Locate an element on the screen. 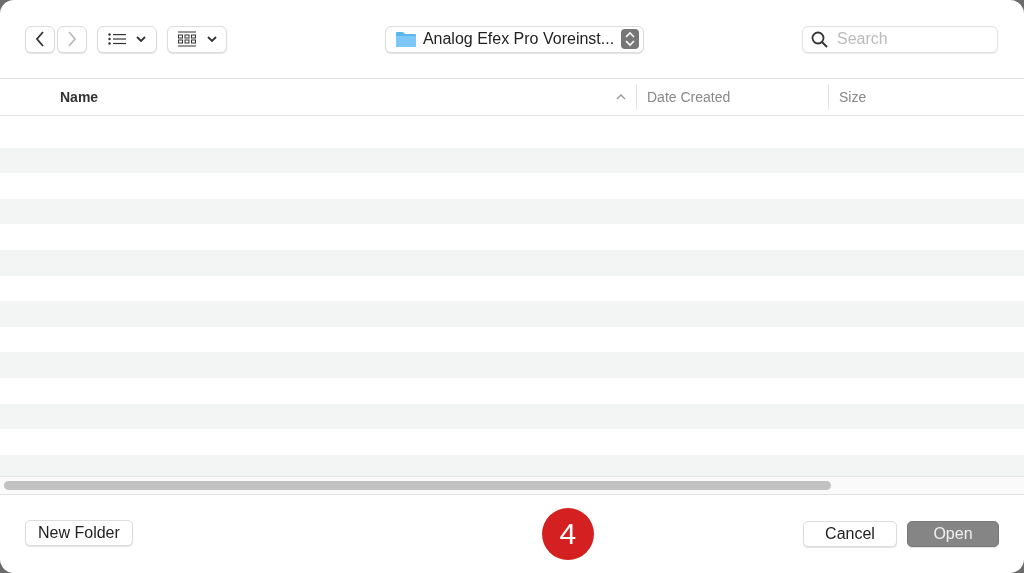 Image resolution: width=1024 pixels, height=573 pixels. sort-caret-icon is located at coordinates (621, 97).